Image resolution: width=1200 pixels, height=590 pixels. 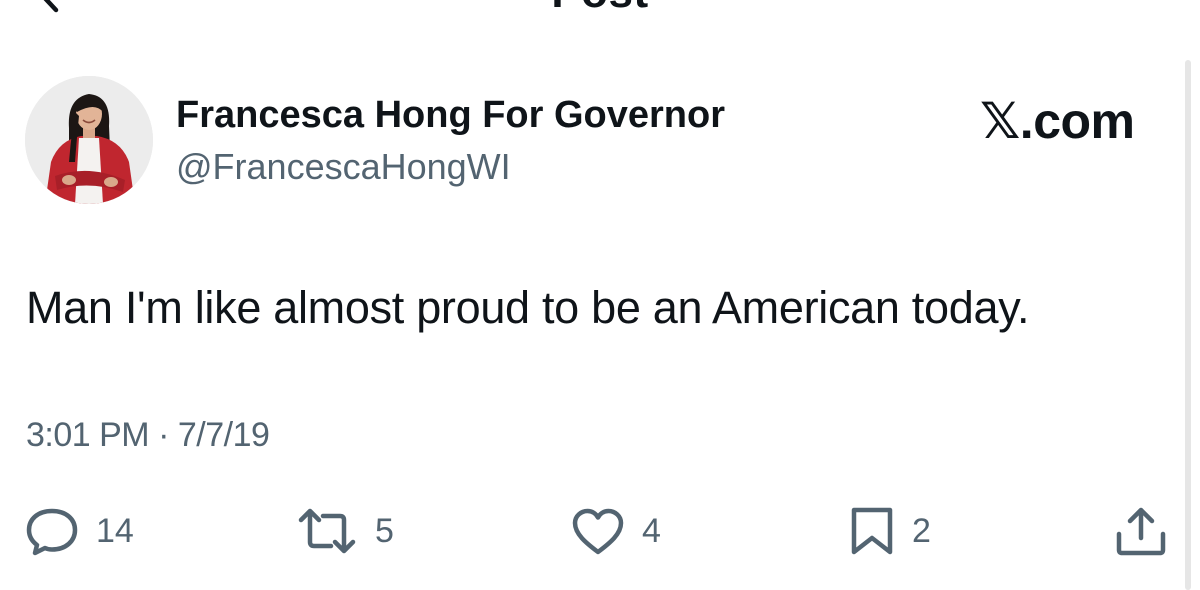 What do you see at coordinates (79, 531) in the screenshot?
I see `reply-button: 14` at bounding box center [79, 531].